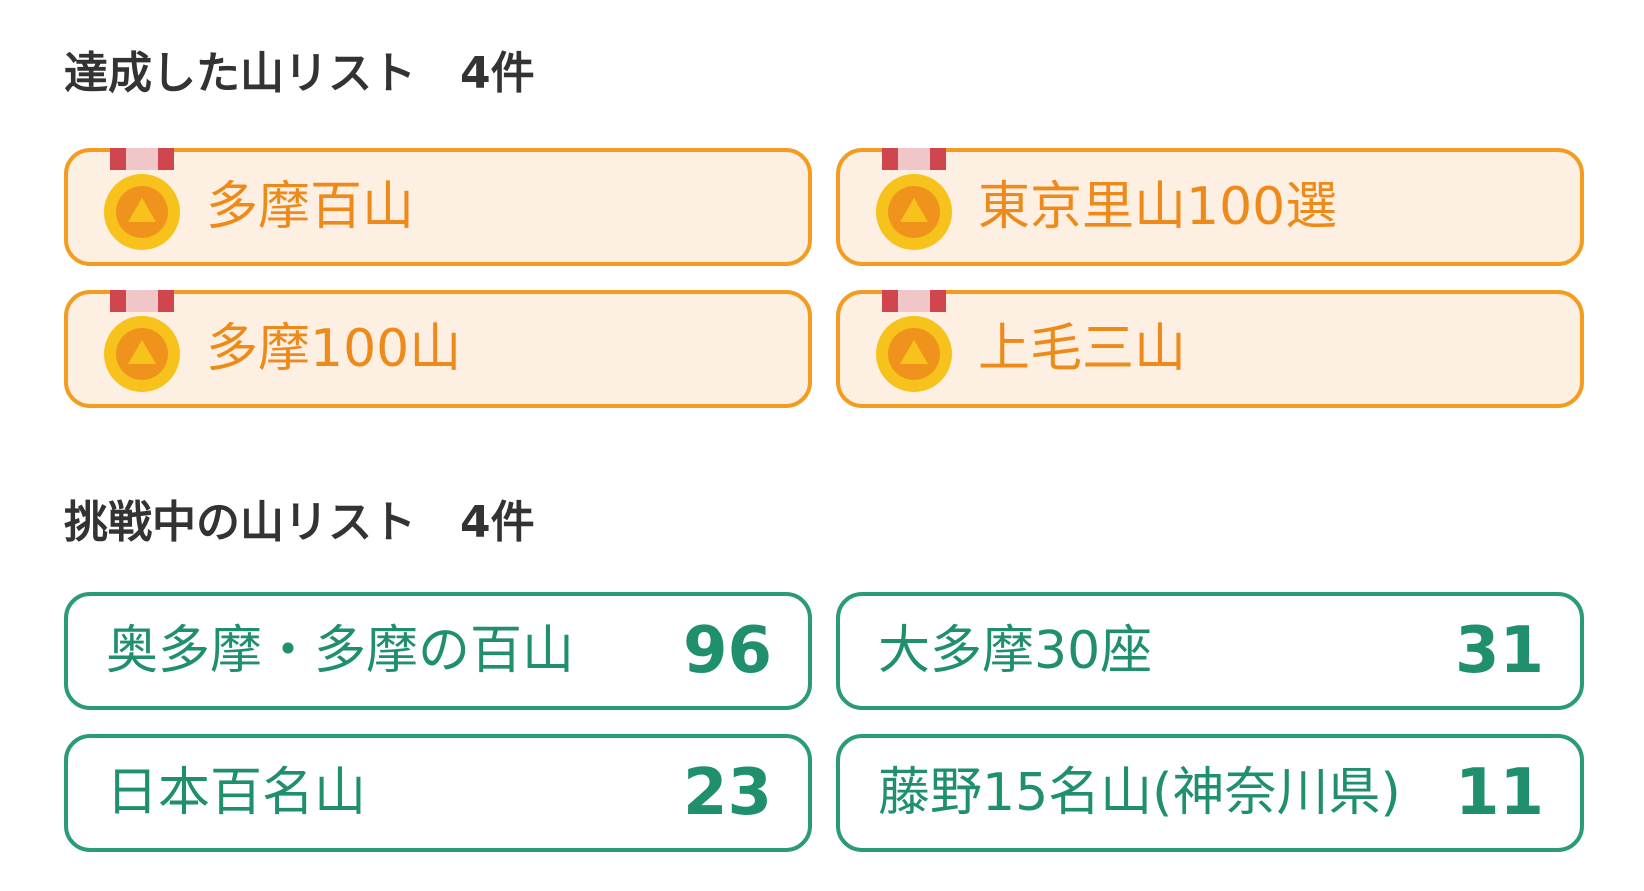  Describe the element at coordinates (438, 207) in the screenshot. I see `achieved-card-tama-hyakuzan: 多摩百山` at that location.